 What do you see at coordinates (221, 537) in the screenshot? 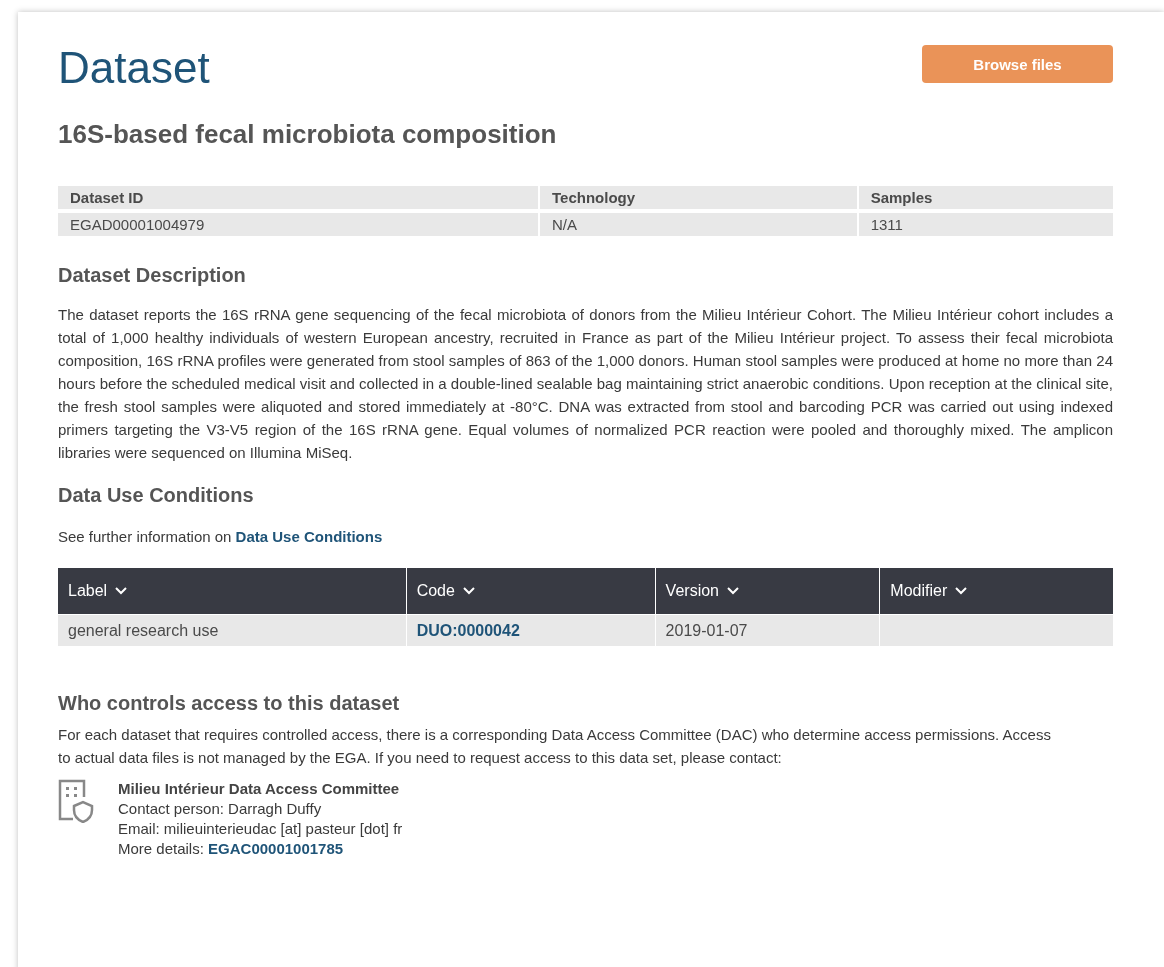
I see `info-sentence: See further information on Data Use Conditions` at bounding box center [221, 537].